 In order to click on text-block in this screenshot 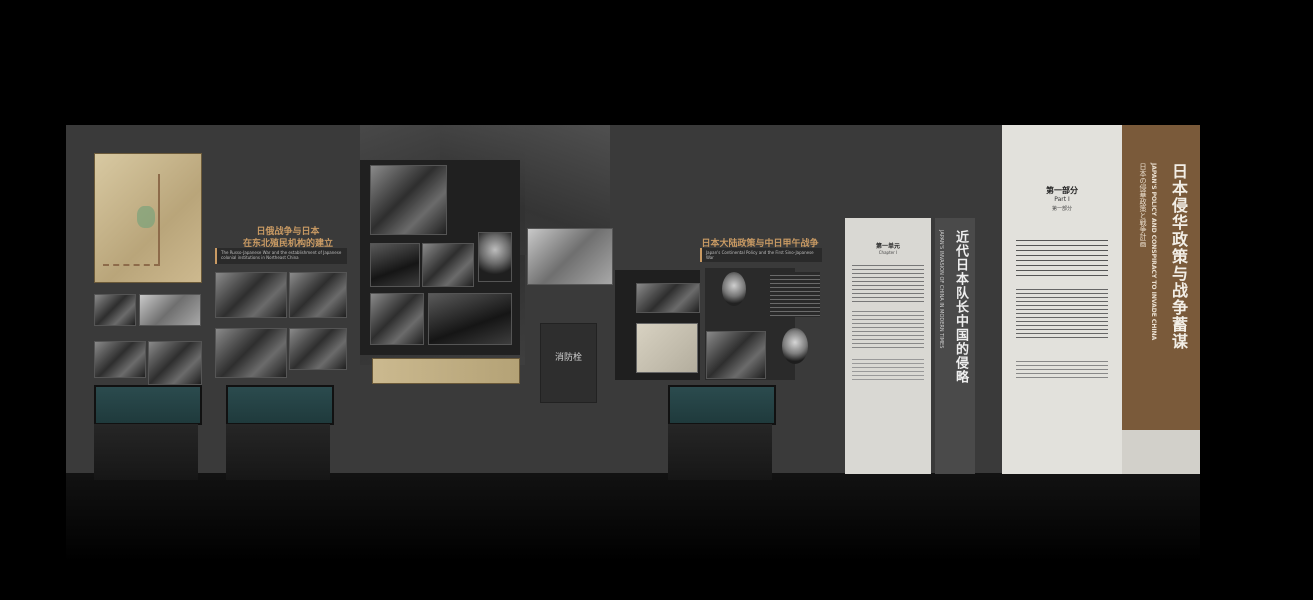, I will do `click(795, 294)`.